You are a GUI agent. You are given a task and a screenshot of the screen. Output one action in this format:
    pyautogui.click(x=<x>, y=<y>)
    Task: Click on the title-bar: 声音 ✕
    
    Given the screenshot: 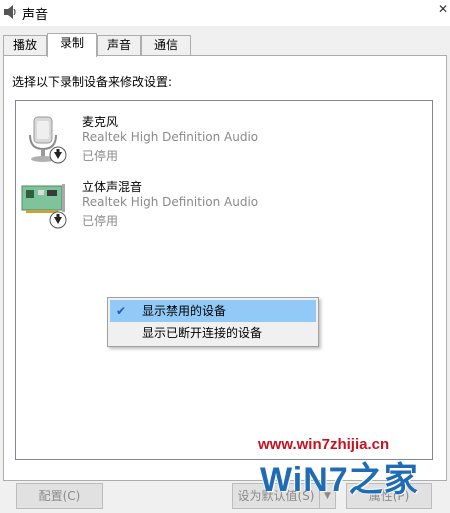 What is the action you would take?
    pyautogui.click(x=225, y=13)
    